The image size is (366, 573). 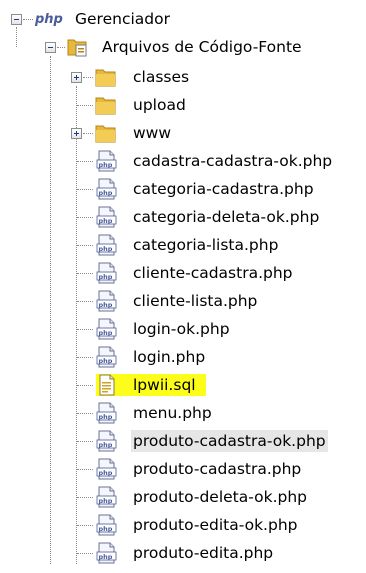 I want to click on folder-label: upload, so click(x=159, y=105).